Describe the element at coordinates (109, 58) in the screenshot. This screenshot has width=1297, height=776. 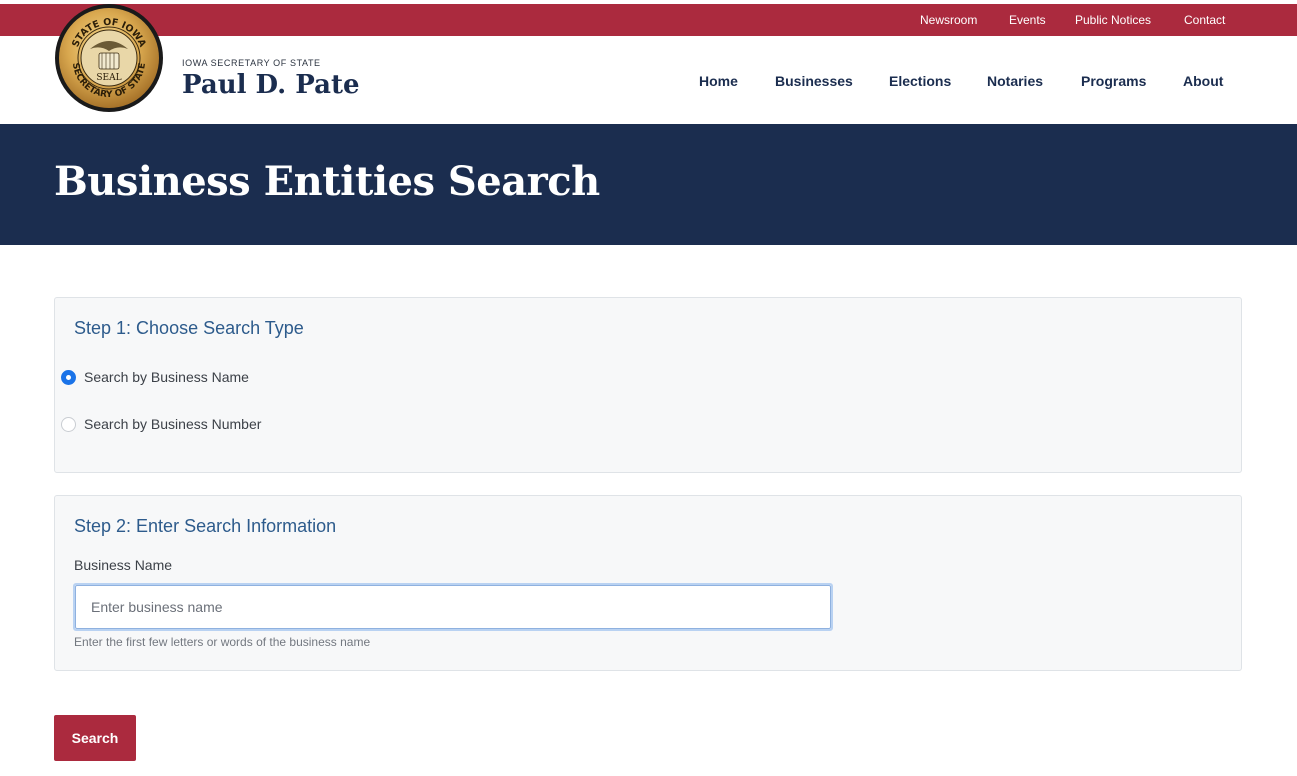
I see `state-seal-logo: STATE OF IOWA SECRETARY OF STATE SEAL` at that location.